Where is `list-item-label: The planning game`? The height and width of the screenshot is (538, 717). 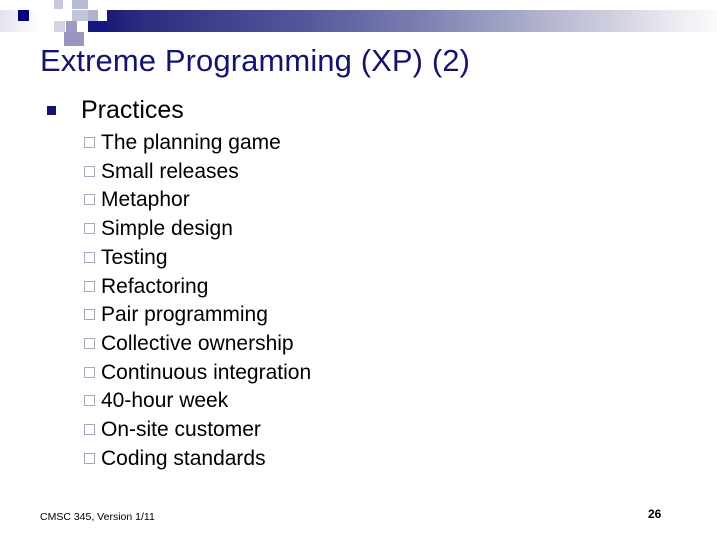 list-item-label: The planning game is located at coordinates (191, 142).